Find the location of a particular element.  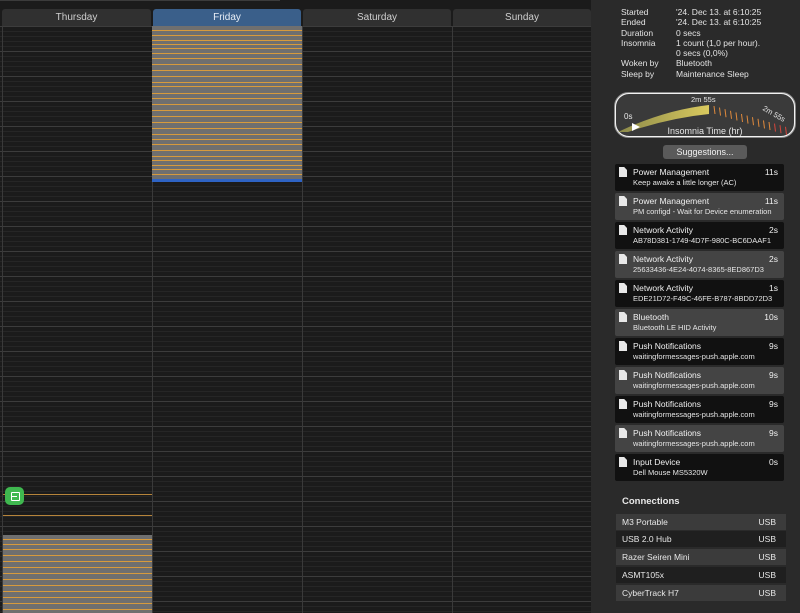

day-tab-thursday: Thursday is located at coordinates (76, 17).